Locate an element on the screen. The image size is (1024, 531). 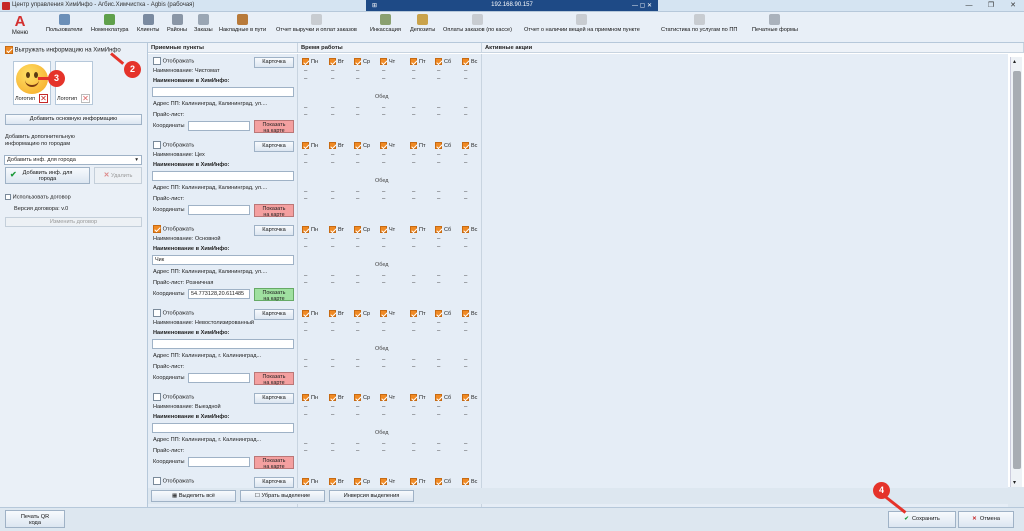
close-icon: ✕ is located at coordinates (1013, 6).